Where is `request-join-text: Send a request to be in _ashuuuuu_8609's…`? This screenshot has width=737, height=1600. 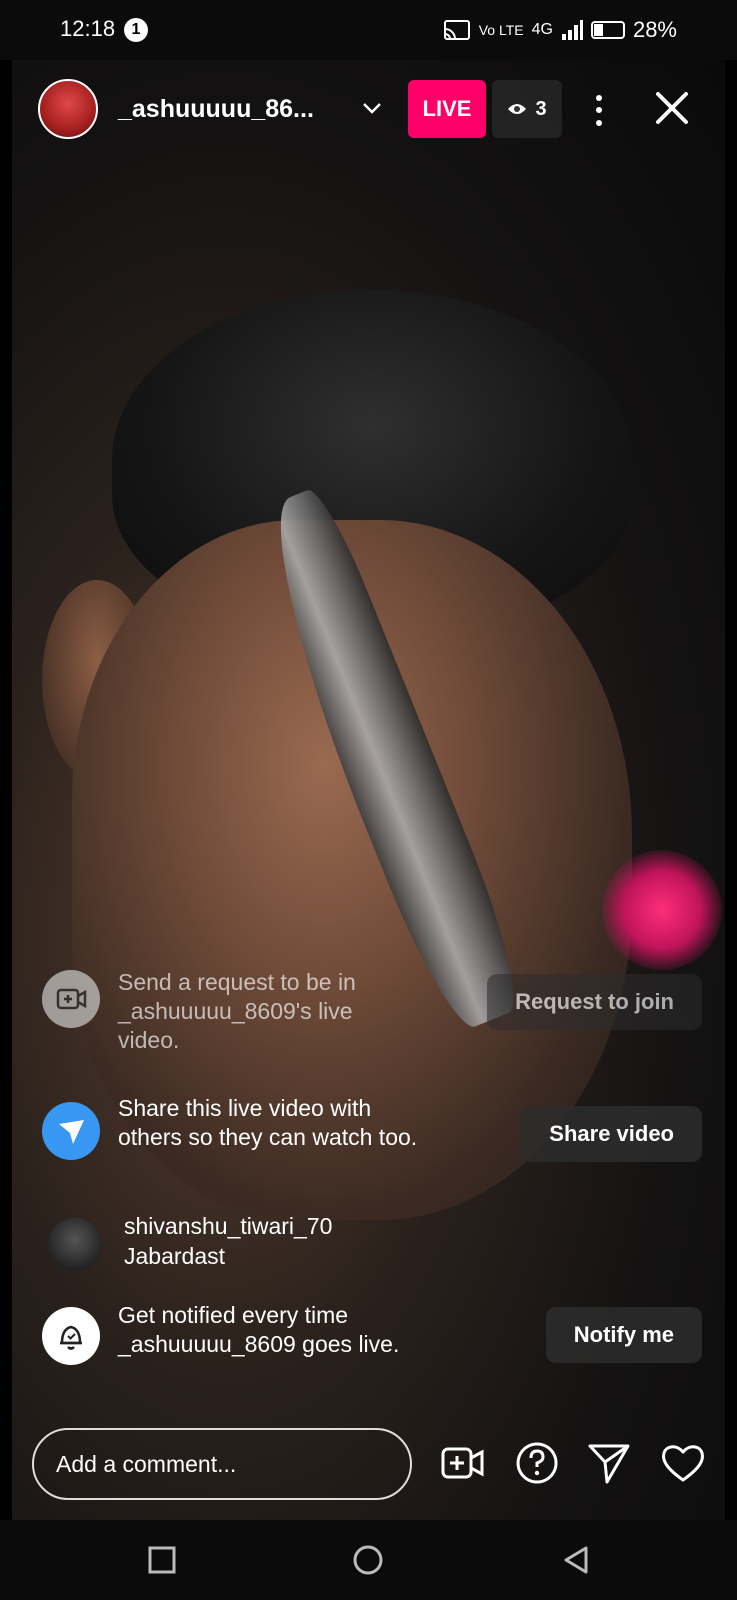 request-join-text: Send a request to be in _ashuuuuu_8609's… is located at coordinates (237, 1011).